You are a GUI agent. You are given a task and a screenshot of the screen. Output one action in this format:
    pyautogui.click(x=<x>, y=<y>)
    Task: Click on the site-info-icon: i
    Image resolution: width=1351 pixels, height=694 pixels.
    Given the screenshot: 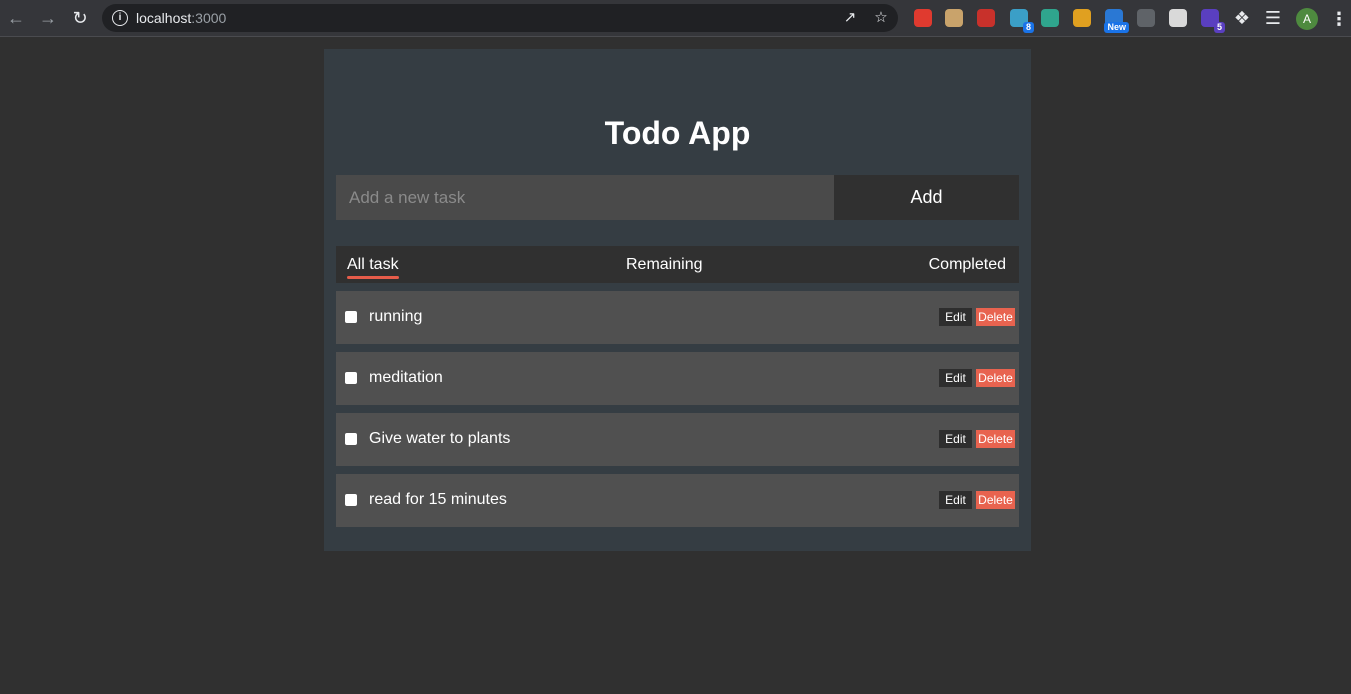 What is the action you would take?
    pyautogui.click(x=120, y=18)
    